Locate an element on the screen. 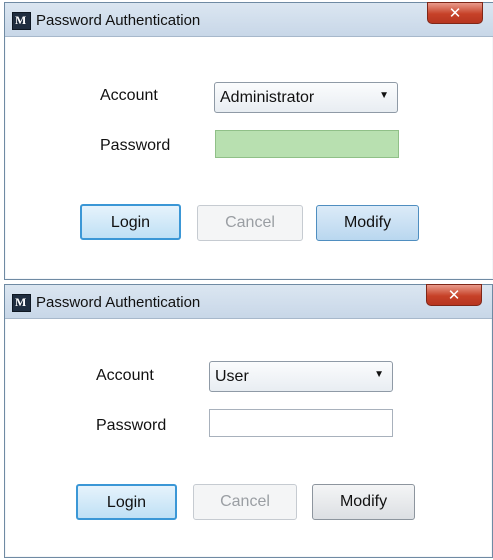 The image size is (493, 560). account-dropdown: Administrator ▼ is located at coordinates (306, 97).